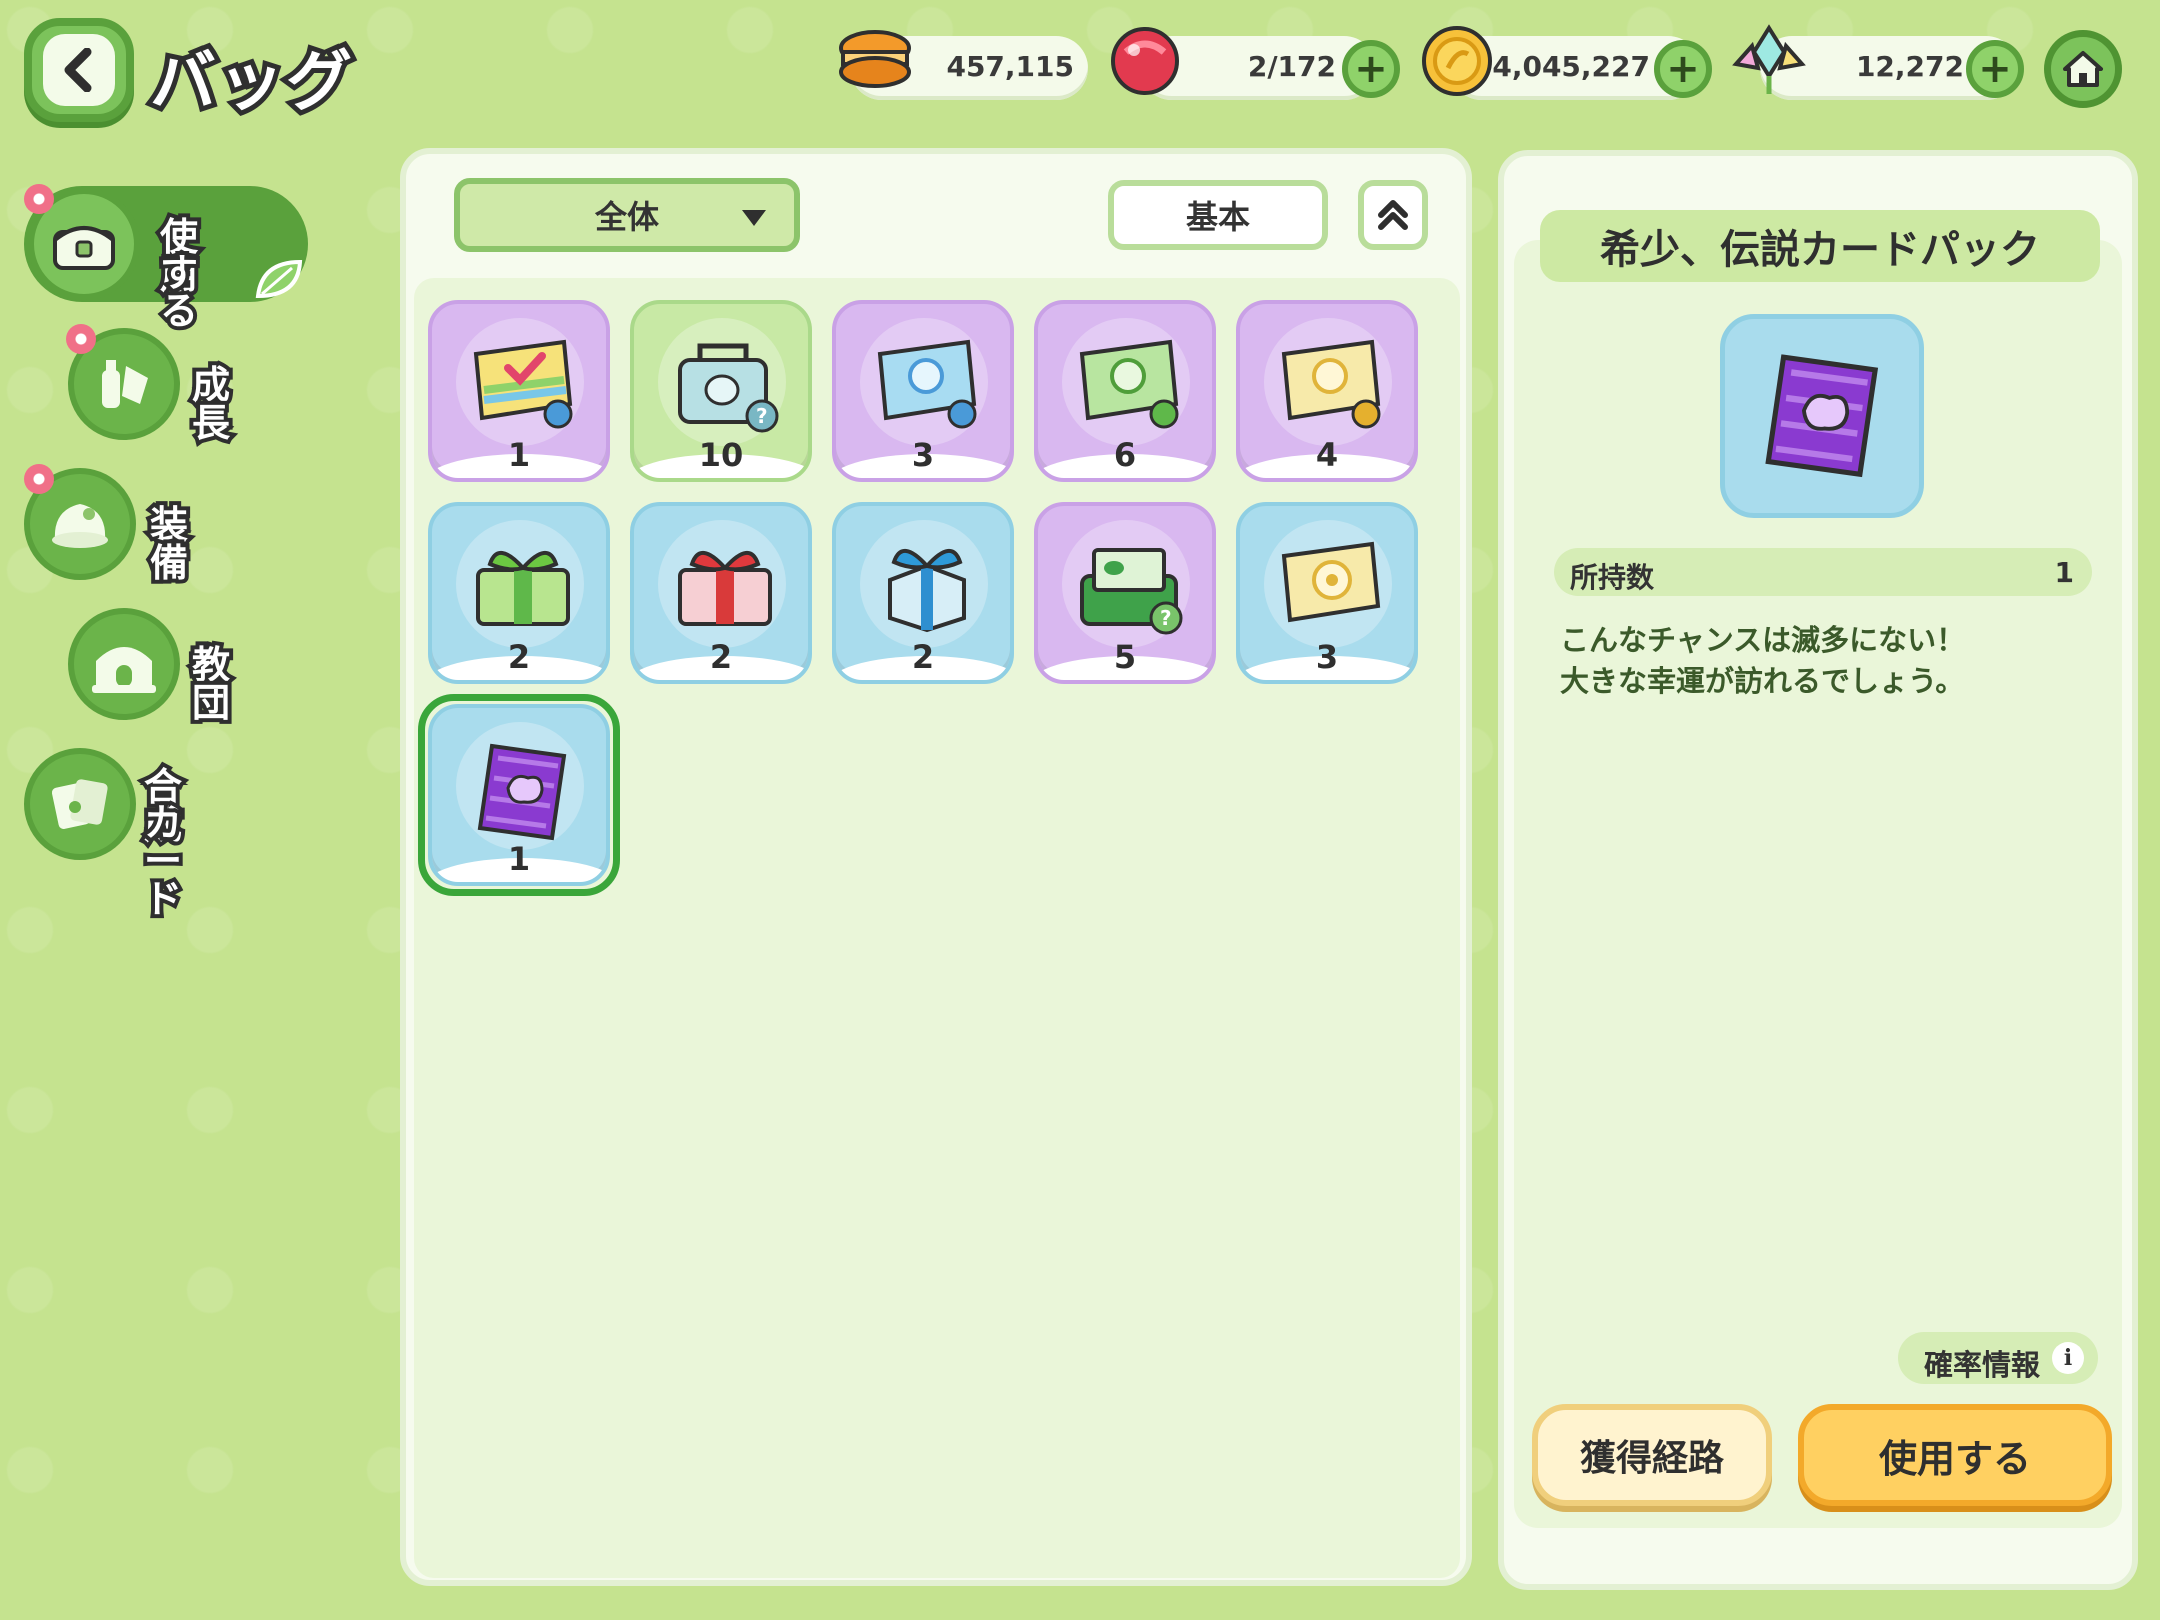 The image size is (2160, 1620). Describe the element at coordinates (1145, 63) in the screenshot. I see `candy-icon` at that location.